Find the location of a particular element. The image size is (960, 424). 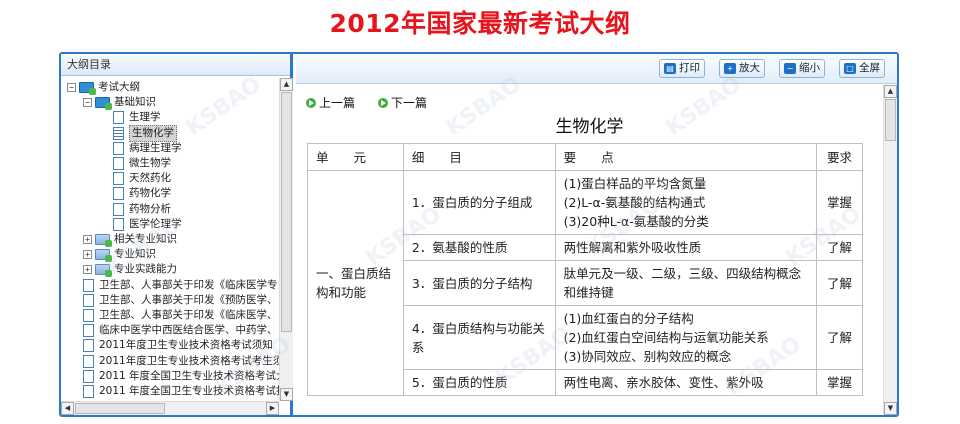

tree-item: 医学伦理学 is located at coordinates (147, 224).